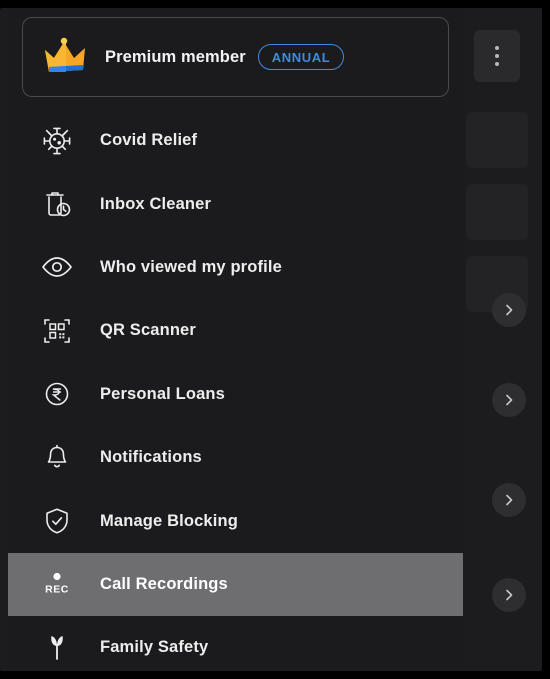 Image resolution: width=550 pixels, height=679 pixels. I want to click on menu-item-personal-loans: Personal Loans, so click(235, 394).